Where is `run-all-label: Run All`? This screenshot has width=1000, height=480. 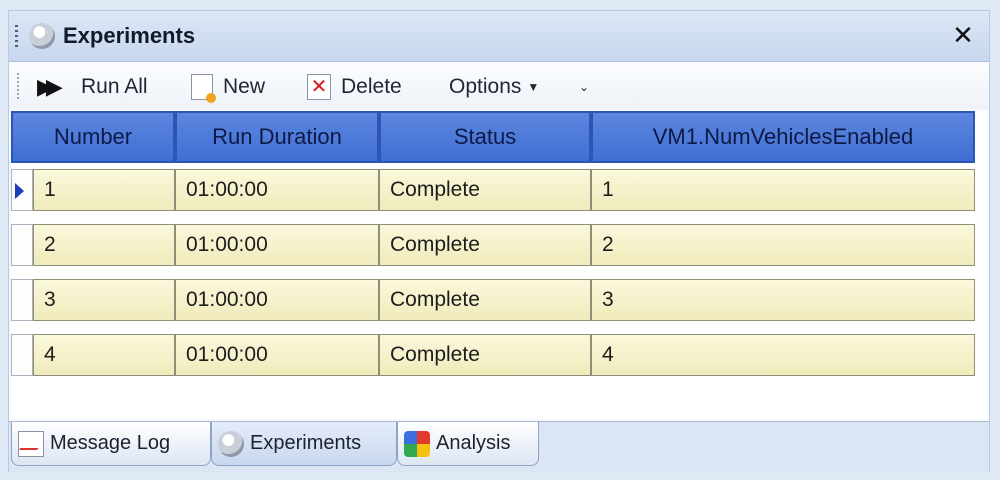 run-all-label: Run All is located at coordinates (114, 86).